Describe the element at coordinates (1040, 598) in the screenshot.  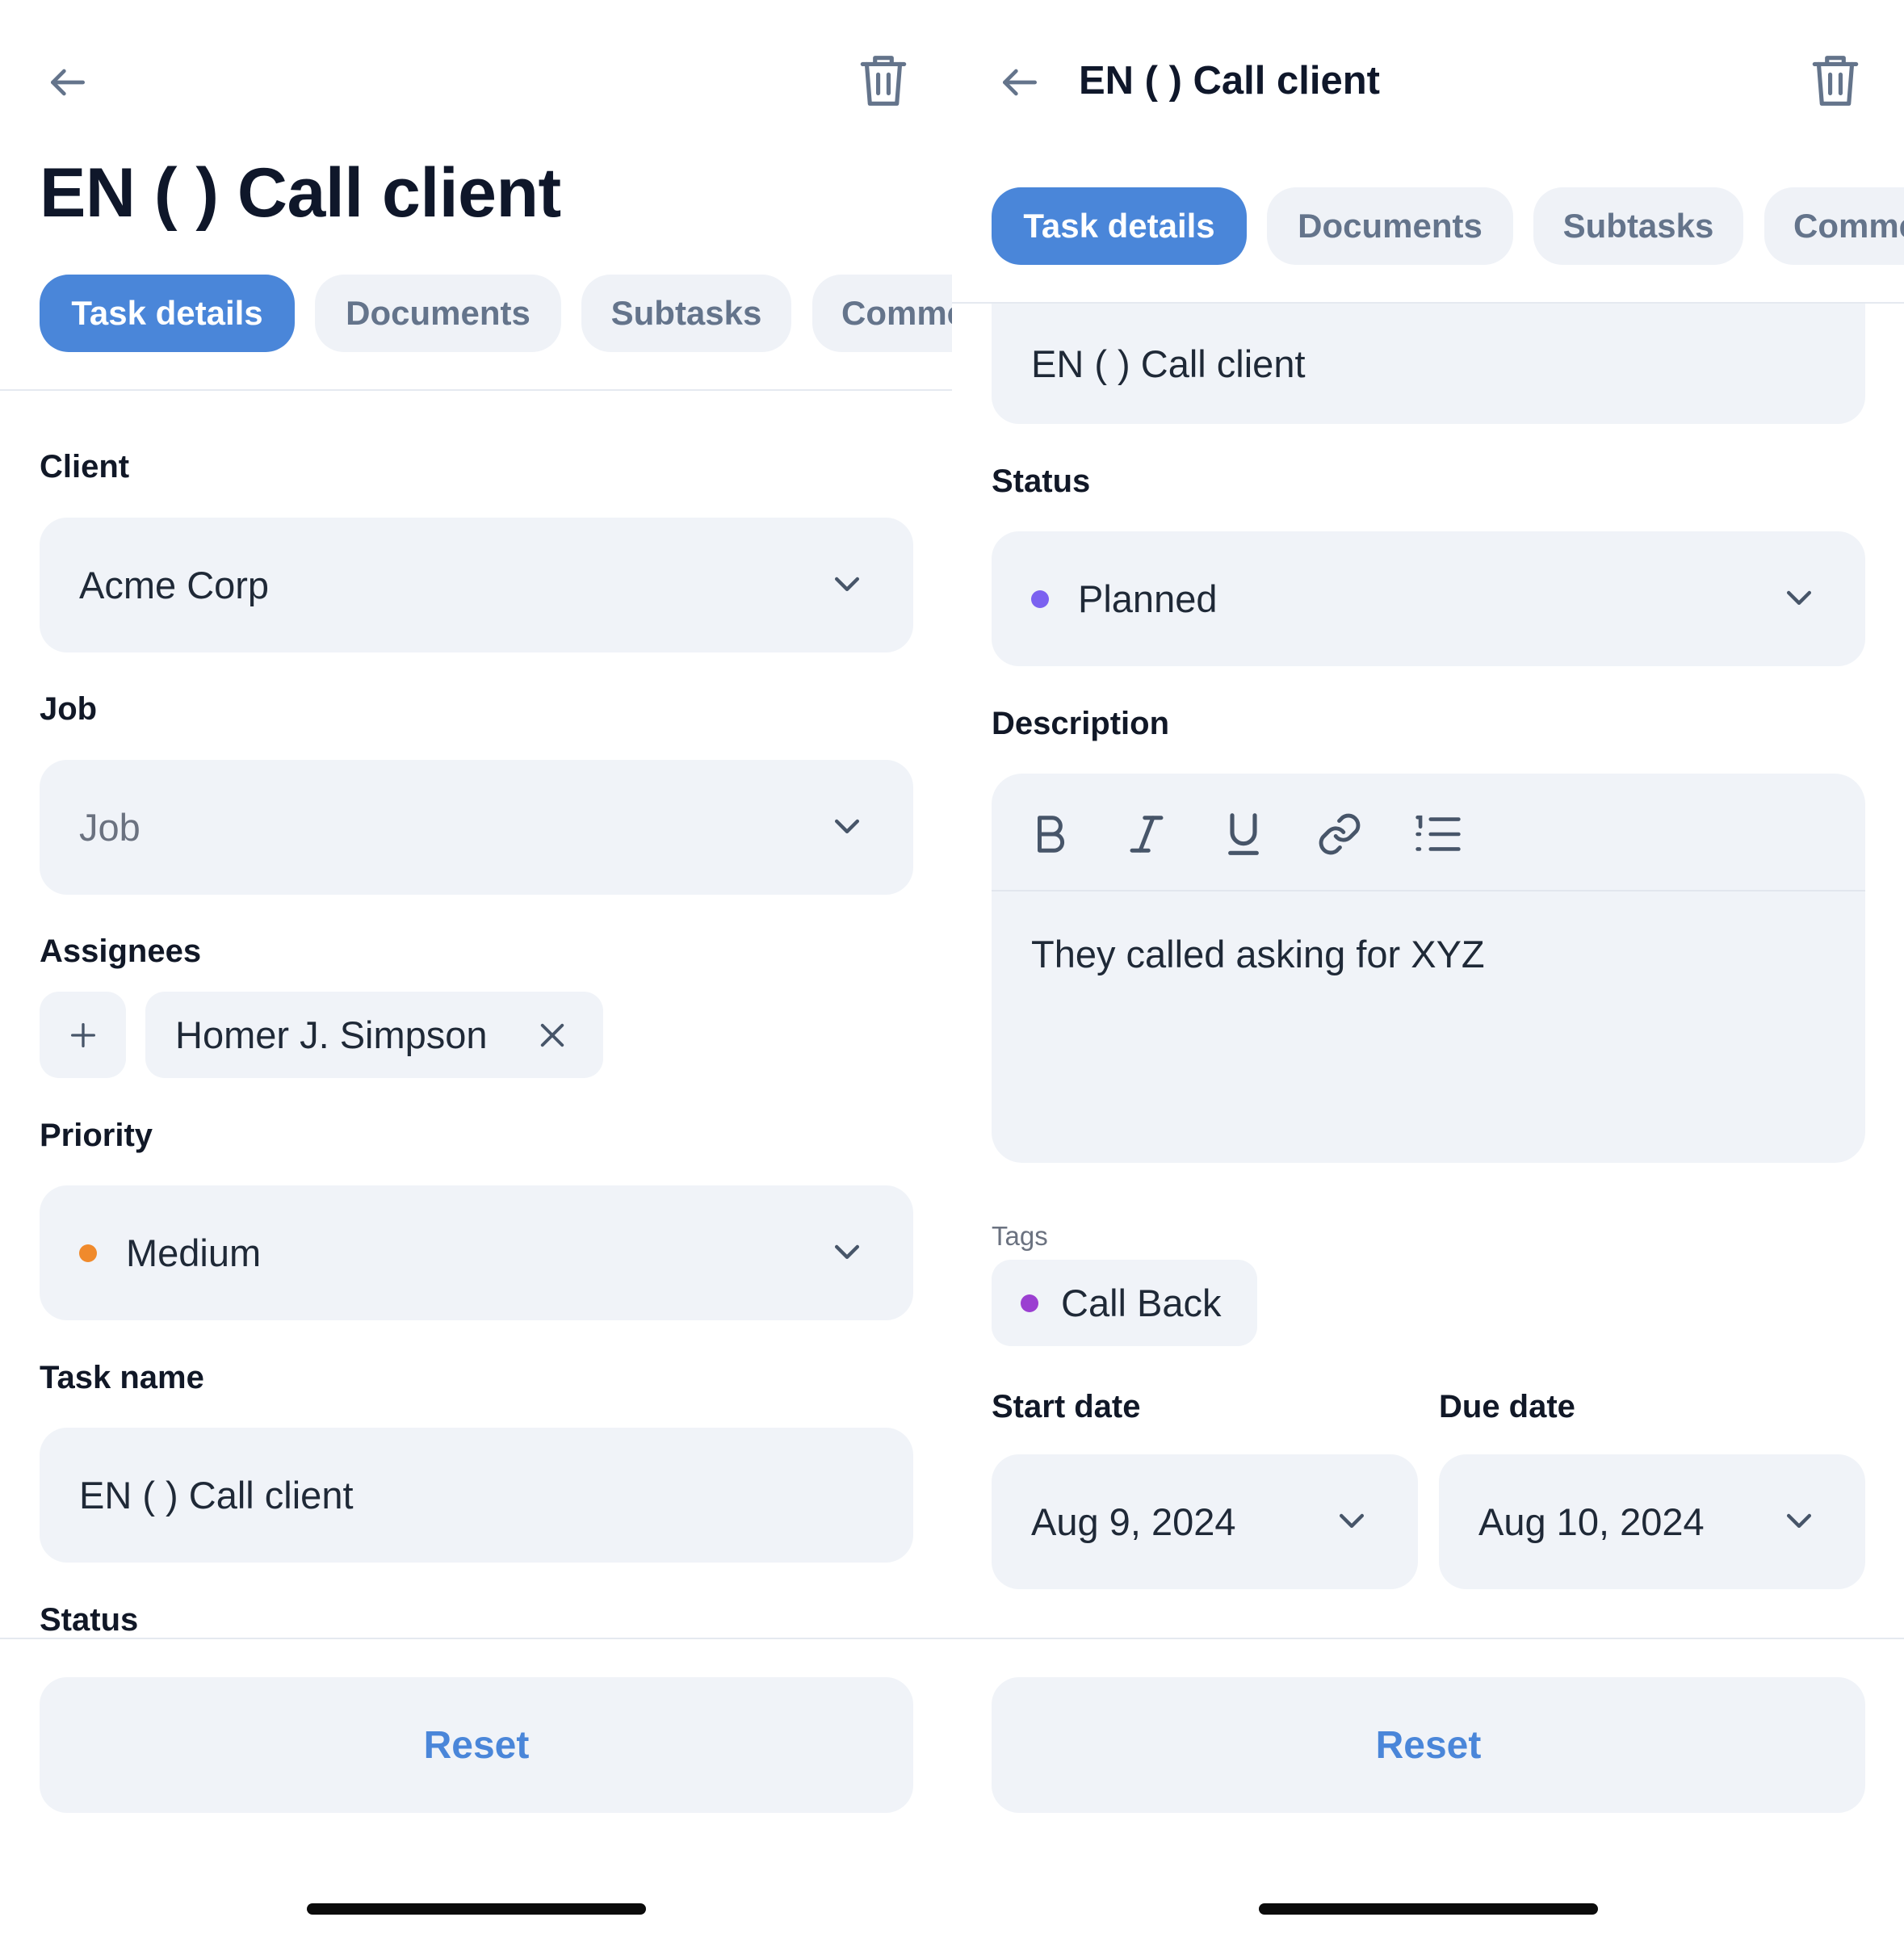
I see `status-dot` at that location.